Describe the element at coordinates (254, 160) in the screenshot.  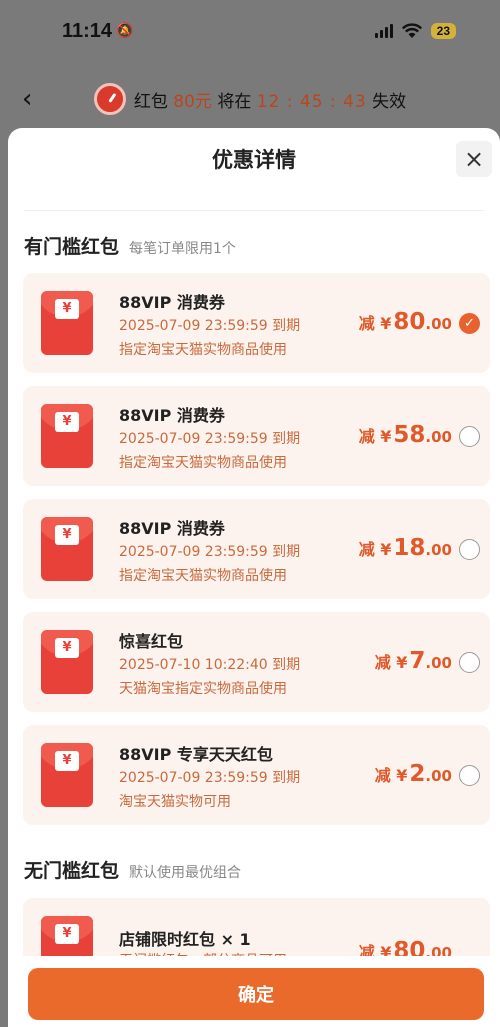
I see `sheet-title: 优惠详情` at that location.